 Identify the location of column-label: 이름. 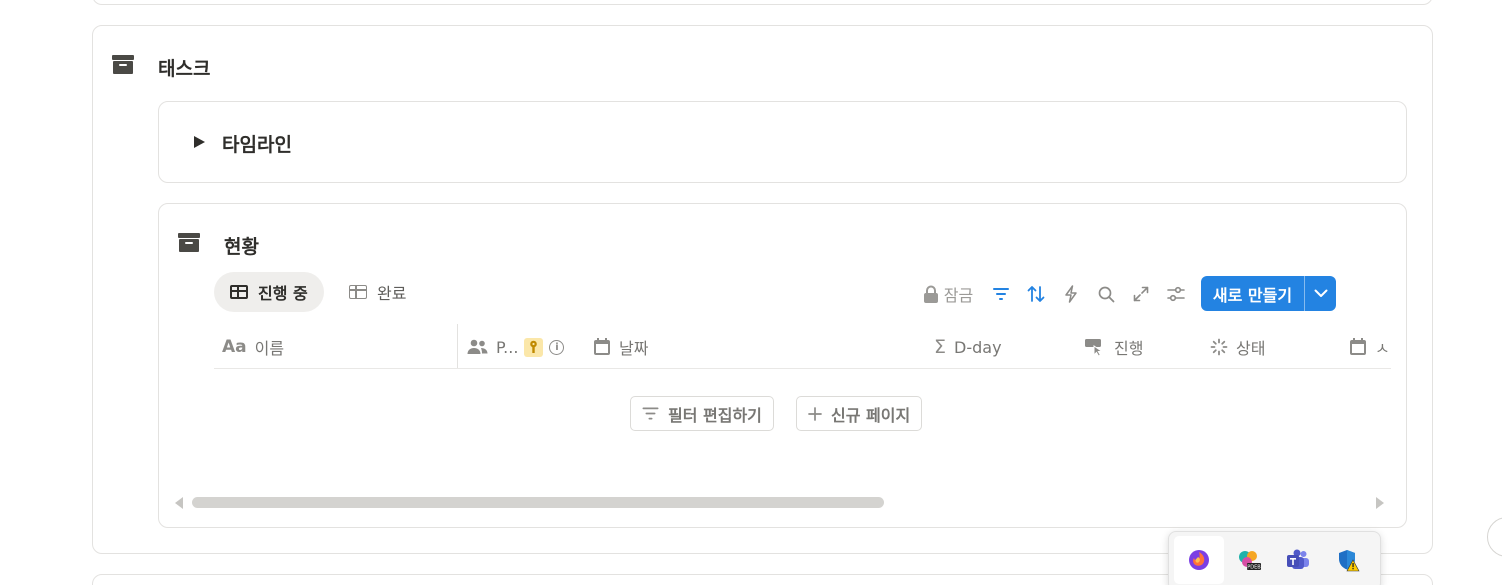
(269, 348).